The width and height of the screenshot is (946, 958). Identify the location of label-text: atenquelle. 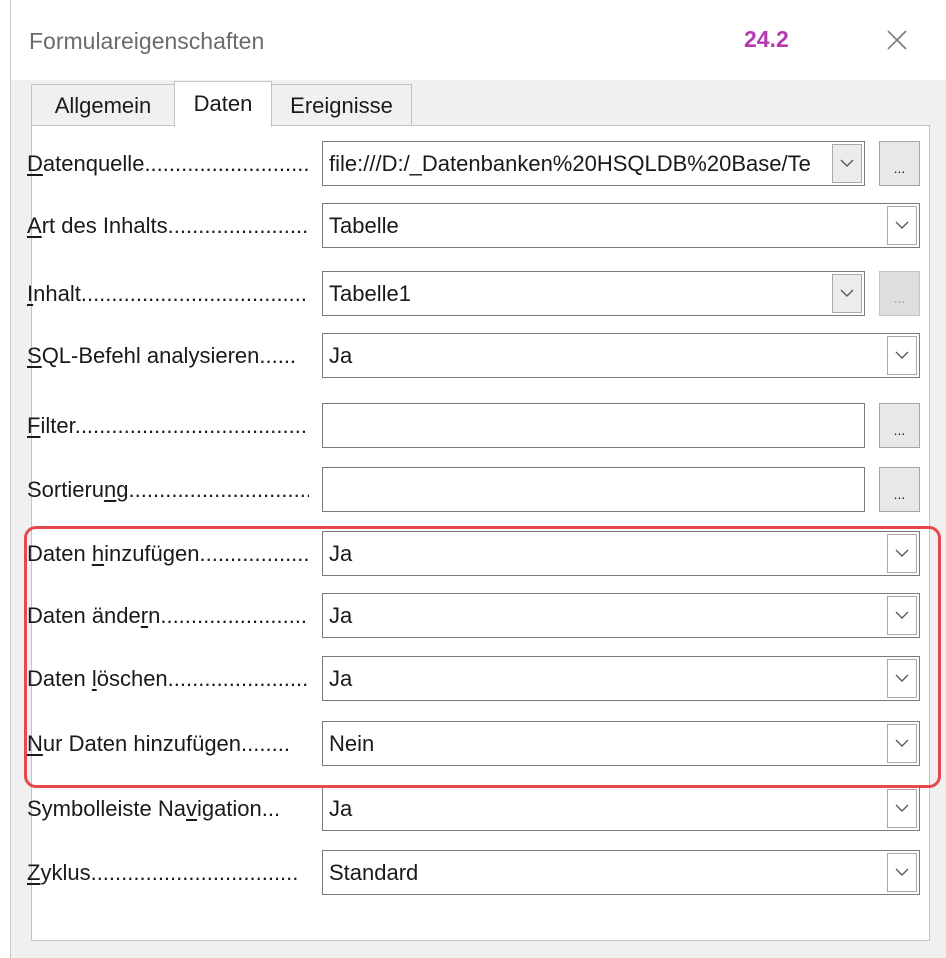
(93, 163).